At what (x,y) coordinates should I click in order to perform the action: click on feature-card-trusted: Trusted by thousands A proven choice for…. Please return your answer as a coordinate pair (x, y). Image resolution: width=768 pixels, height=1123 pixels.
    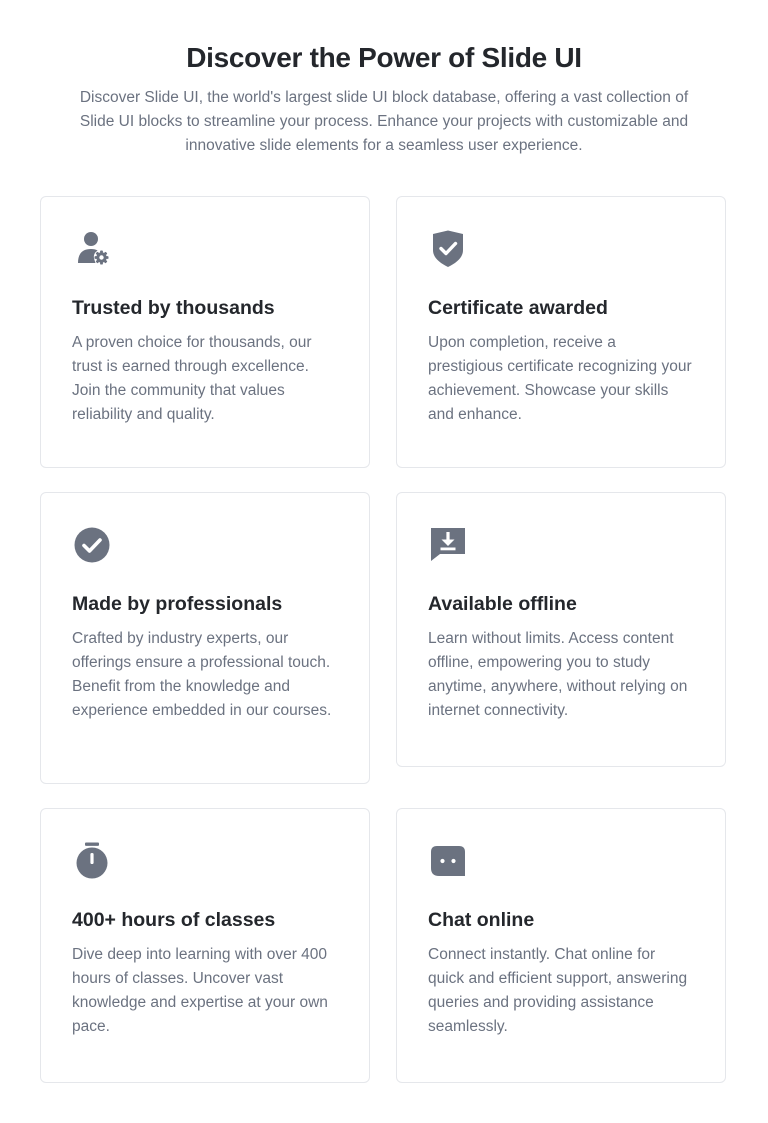
    Looking at the image, I should click on (205, 332).